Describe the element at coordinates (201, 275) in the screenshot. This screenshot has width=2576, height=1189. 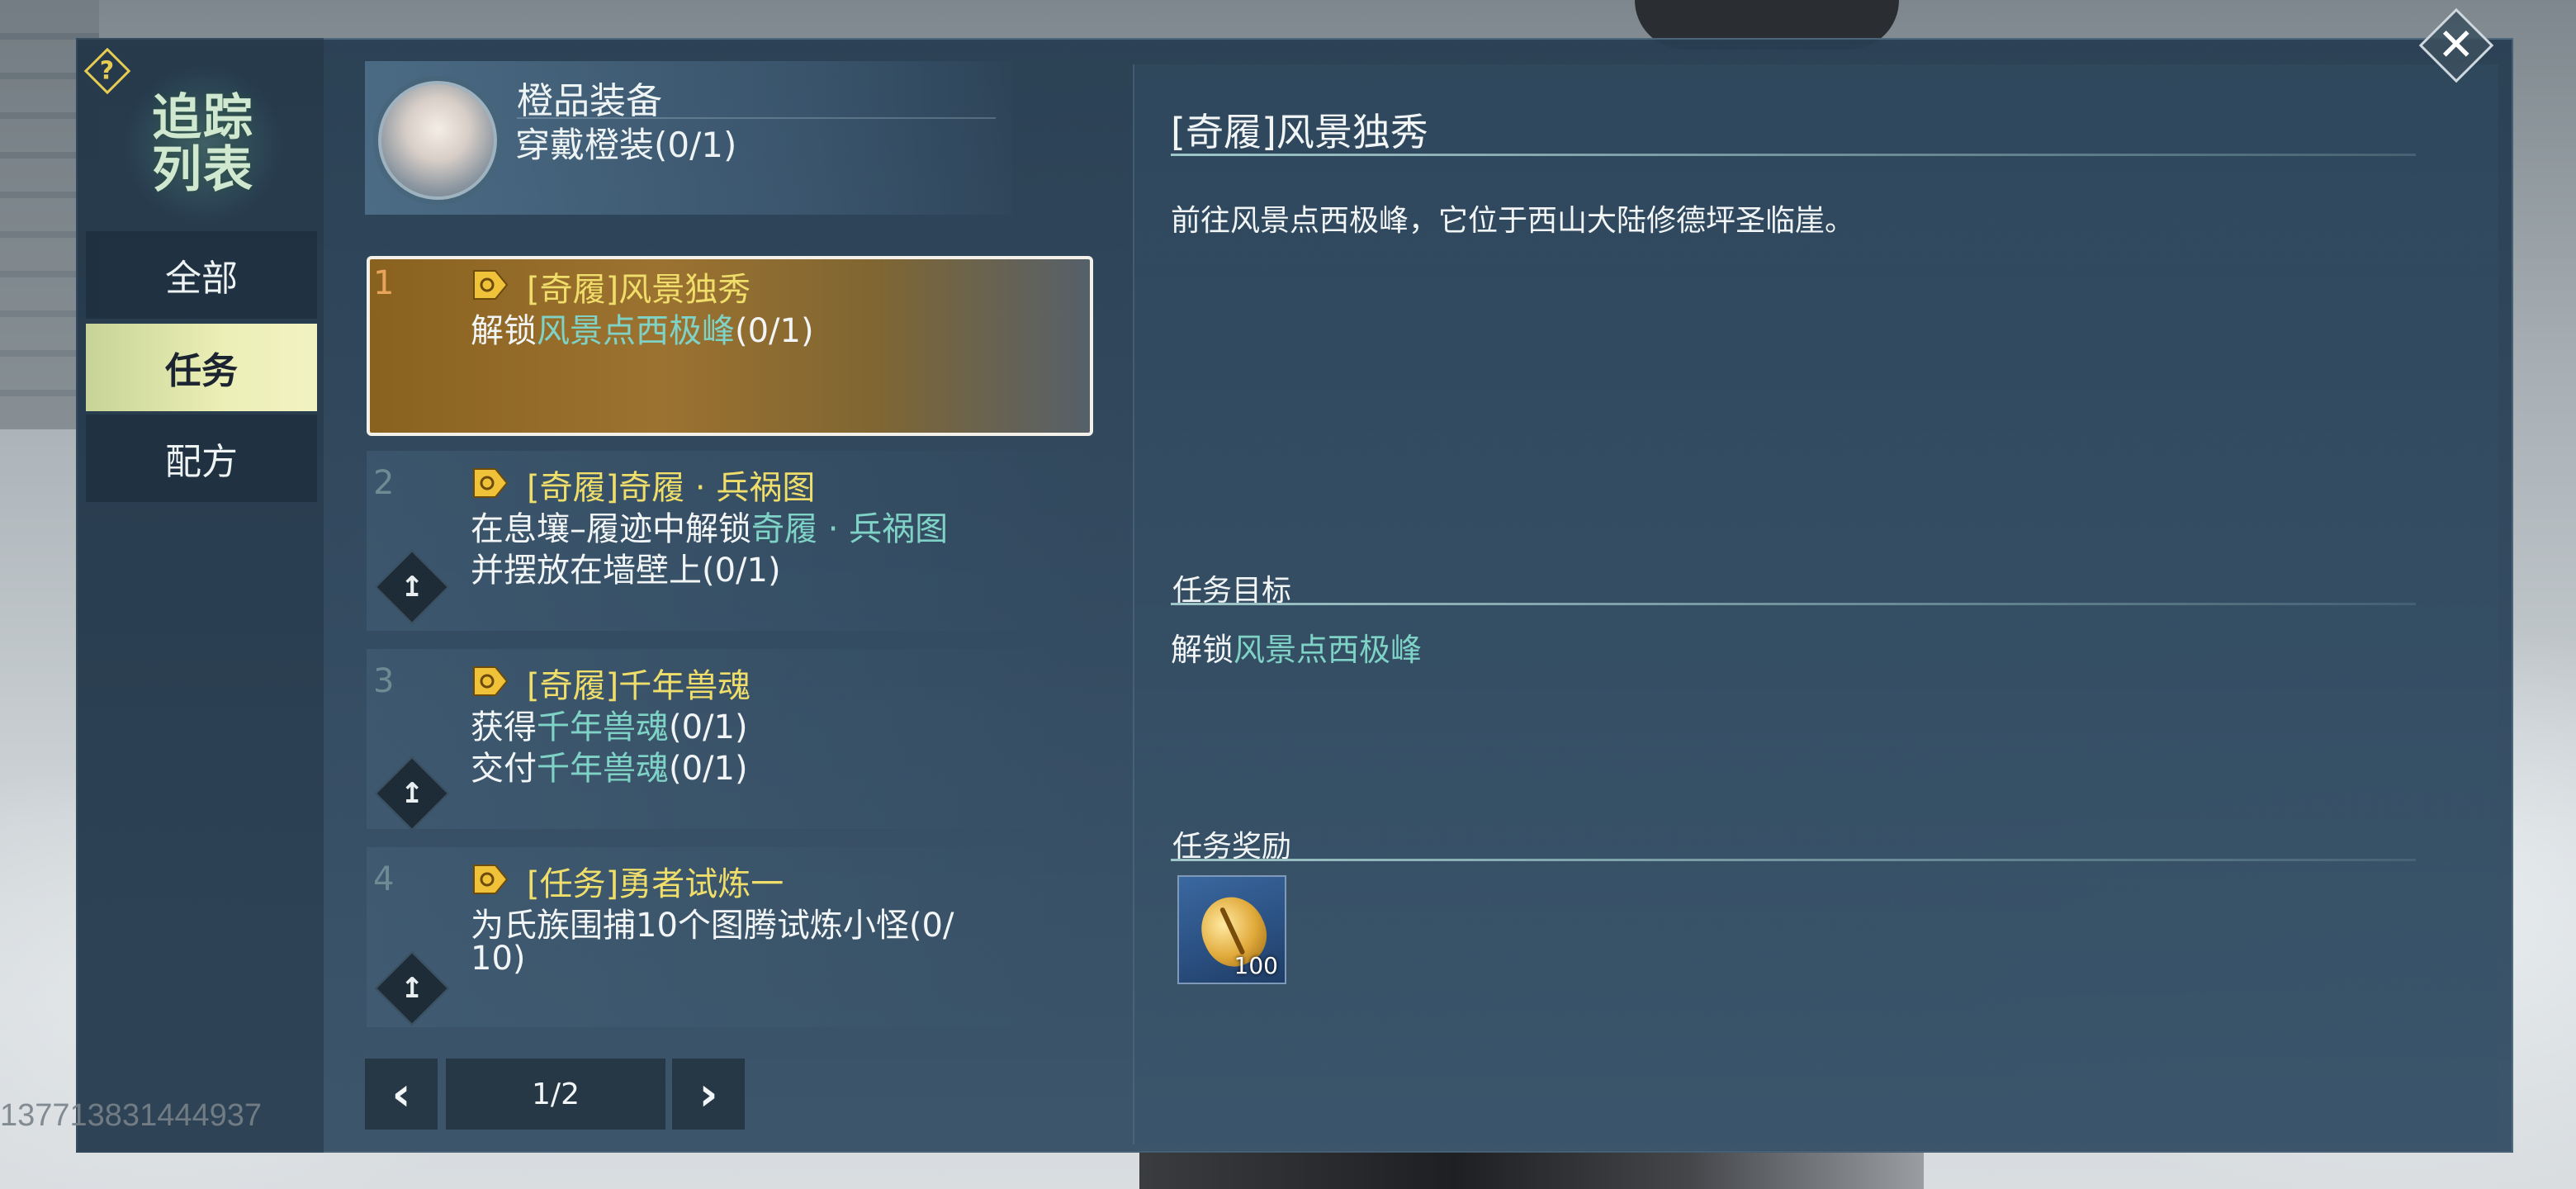
I see `sidebar-item-all: 全部` at that location.